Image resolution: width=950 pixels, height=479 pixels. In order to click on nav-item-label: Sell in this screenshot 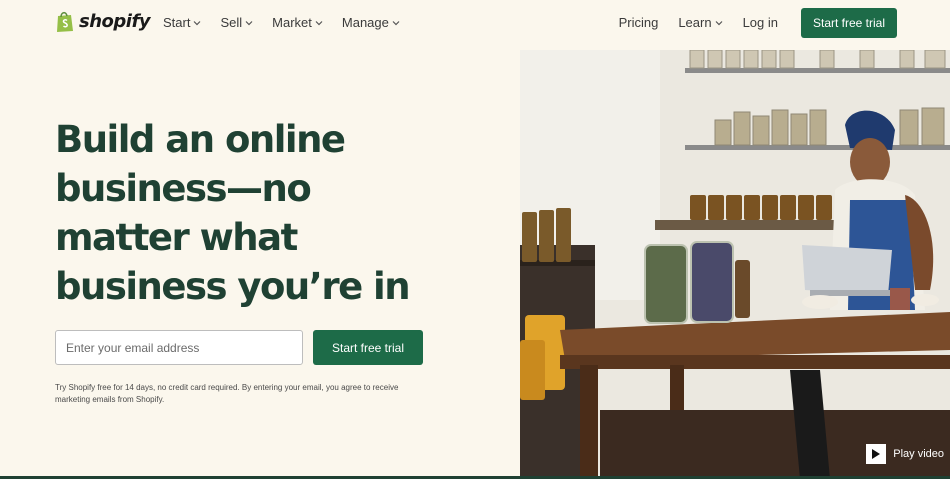, I will do `click(231, 22)`.